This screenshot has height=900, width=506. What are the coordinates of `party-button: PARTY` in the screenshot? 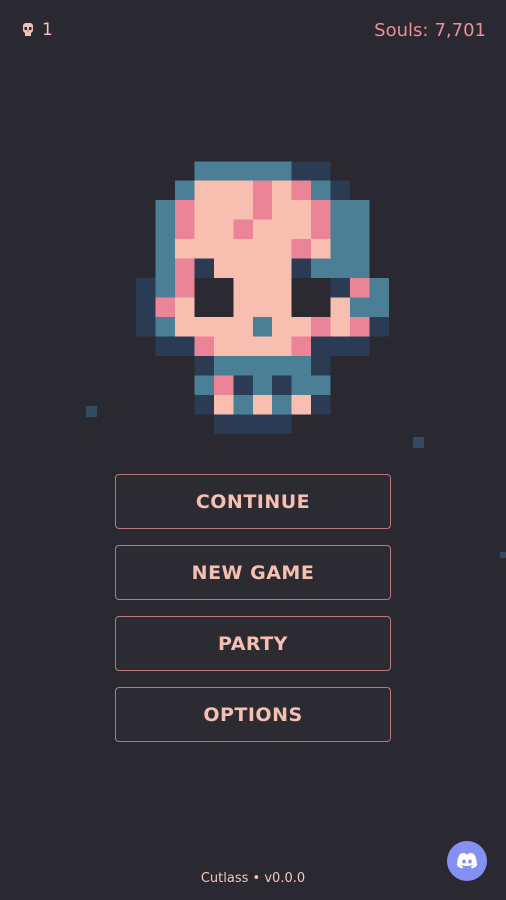 It's located at (253, 643).